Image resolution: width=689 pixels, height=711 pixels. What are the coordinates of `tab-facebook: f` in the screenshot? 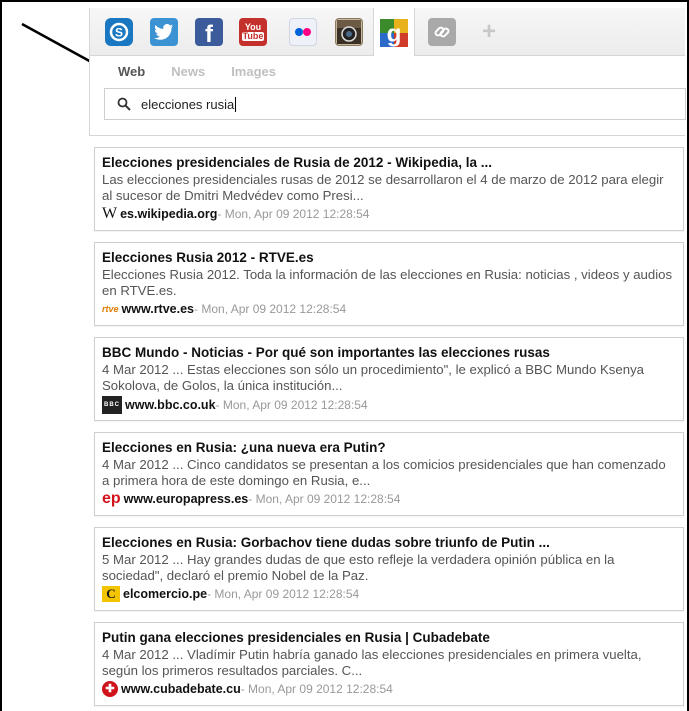 It's located at (209, 32).